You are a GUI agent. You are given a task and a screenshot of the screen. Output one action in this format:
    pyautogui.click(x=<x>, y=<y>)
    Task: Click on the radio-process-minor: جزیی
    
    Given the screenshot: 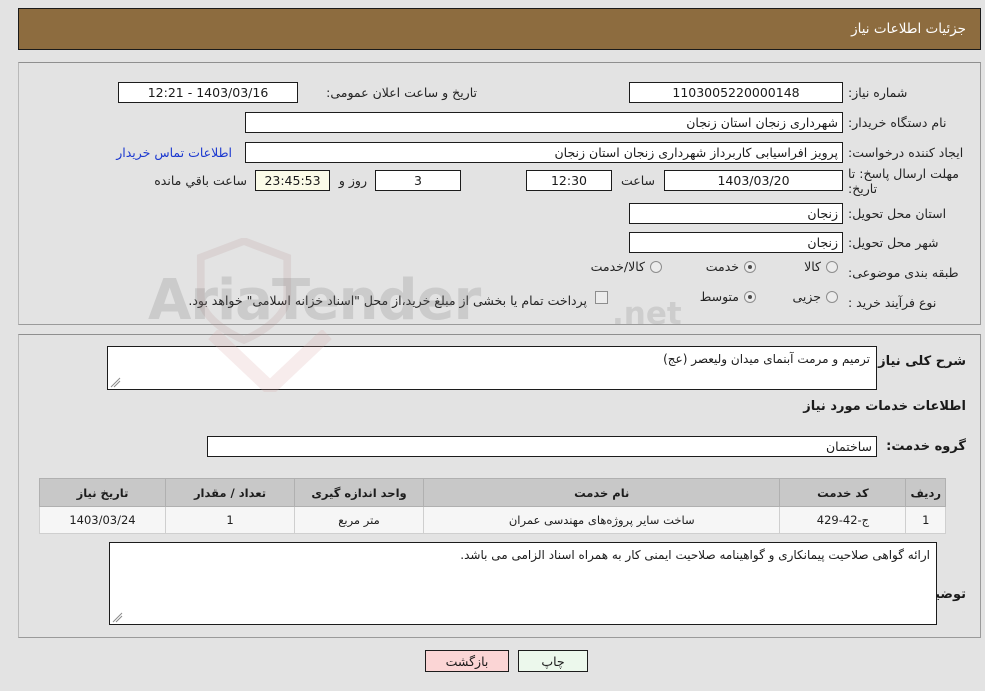 What is the action you would take?
    pyautogui.click(x=815, y=296)
    